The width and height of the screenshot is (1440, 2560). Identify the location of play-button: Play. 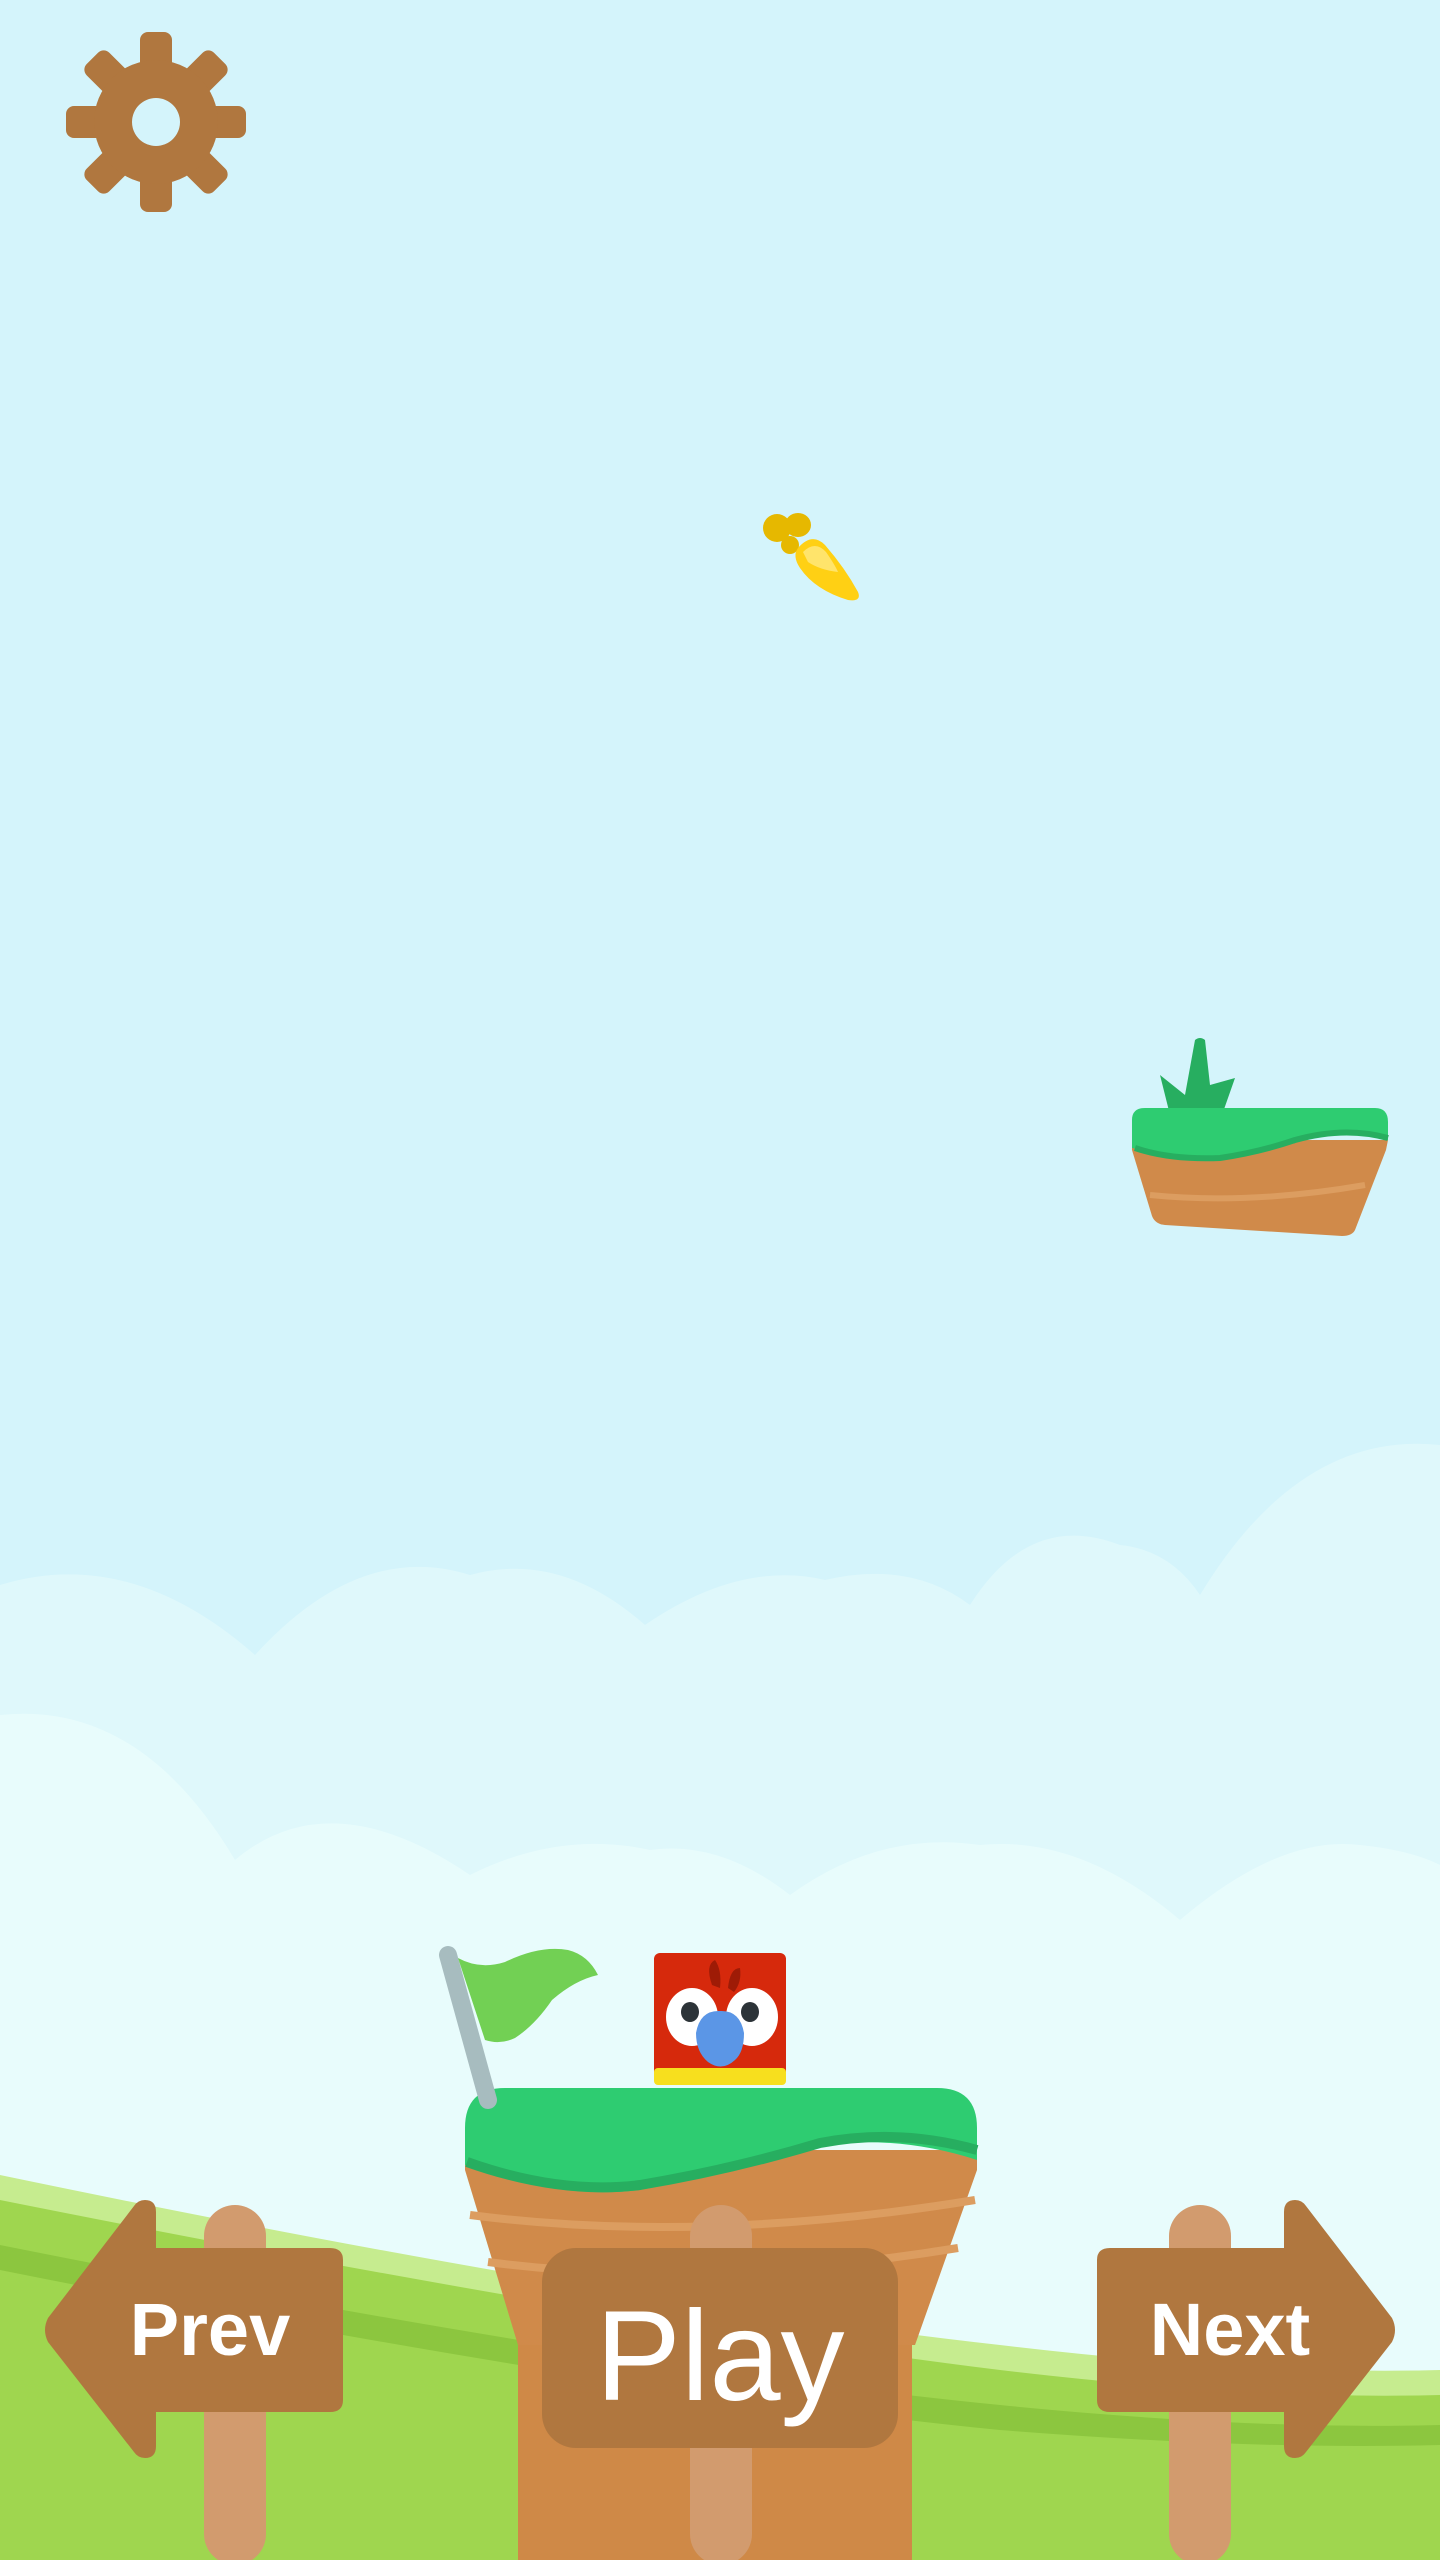
(720, 2348).